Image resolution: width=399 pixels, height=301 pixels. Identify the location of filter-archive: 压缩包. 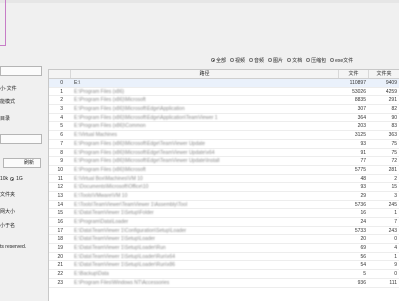
(316, 60).